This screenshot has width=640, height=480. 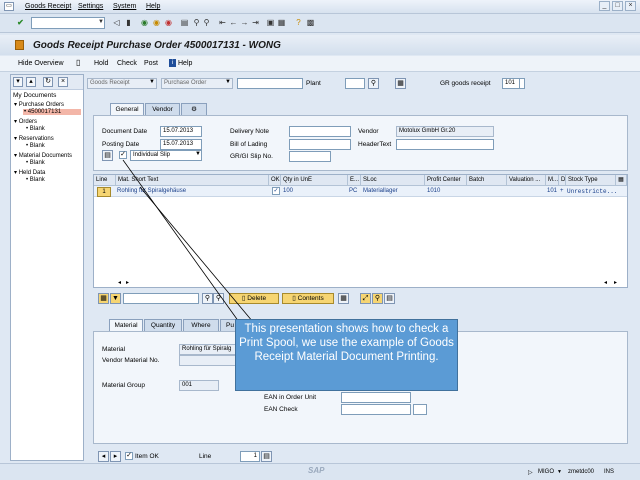 I want to click on sap-logo: SAP, so click(x=316, y=470).